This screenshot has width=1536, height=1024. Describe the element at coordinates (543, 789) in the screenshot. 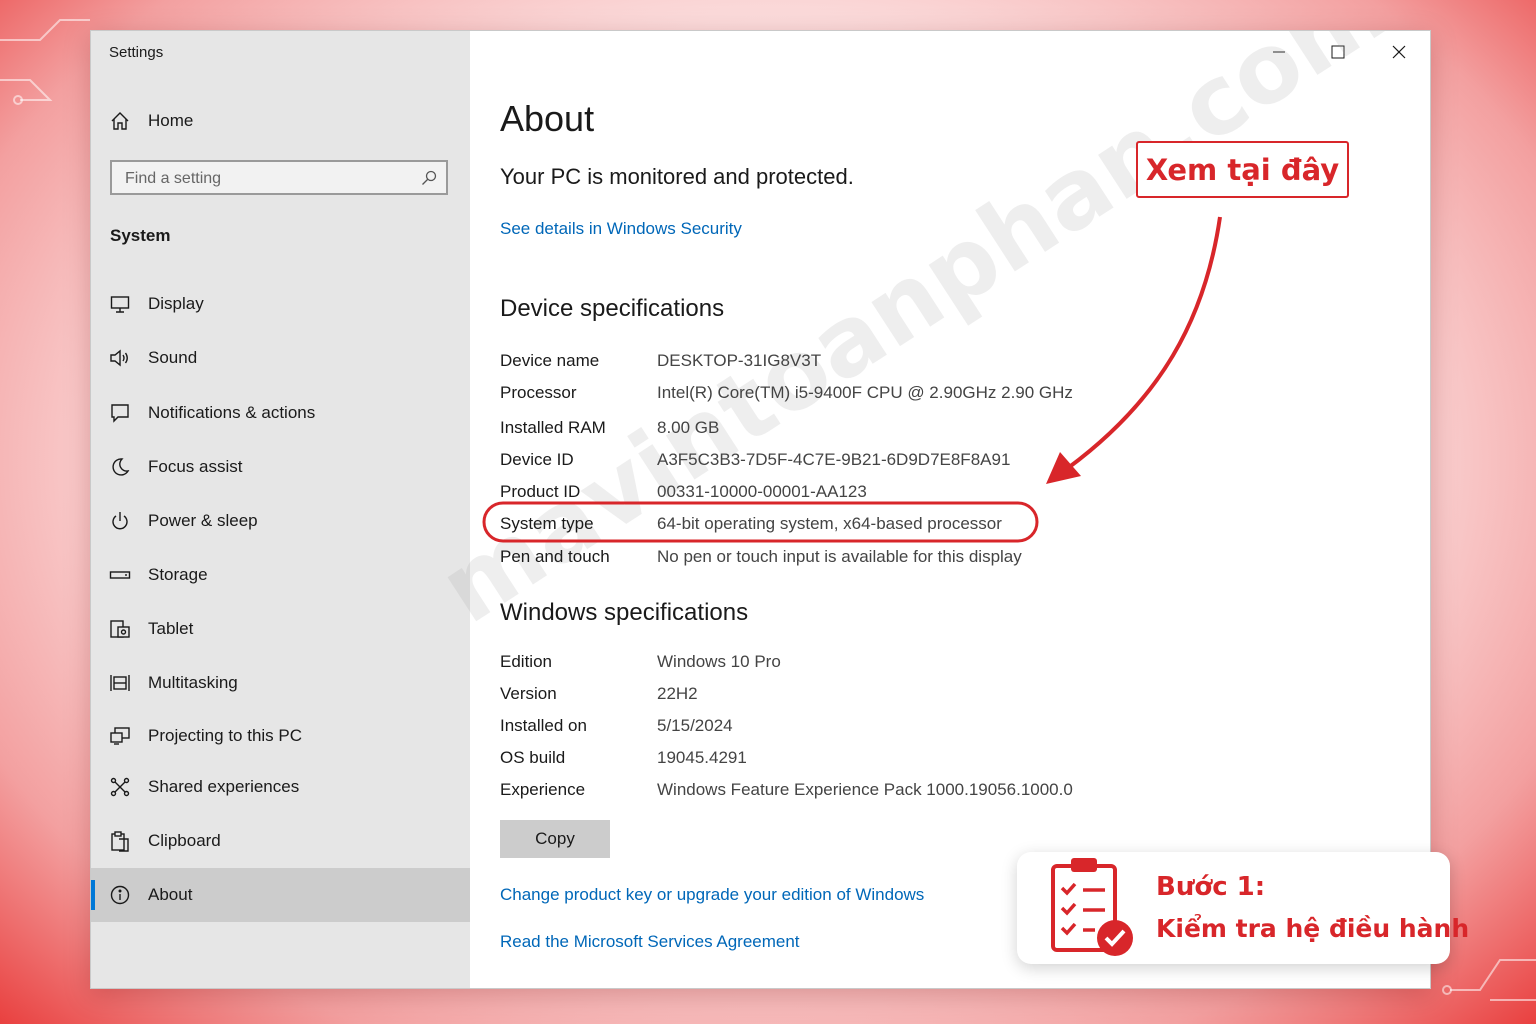

I see `spec-label: Experience` at that location.